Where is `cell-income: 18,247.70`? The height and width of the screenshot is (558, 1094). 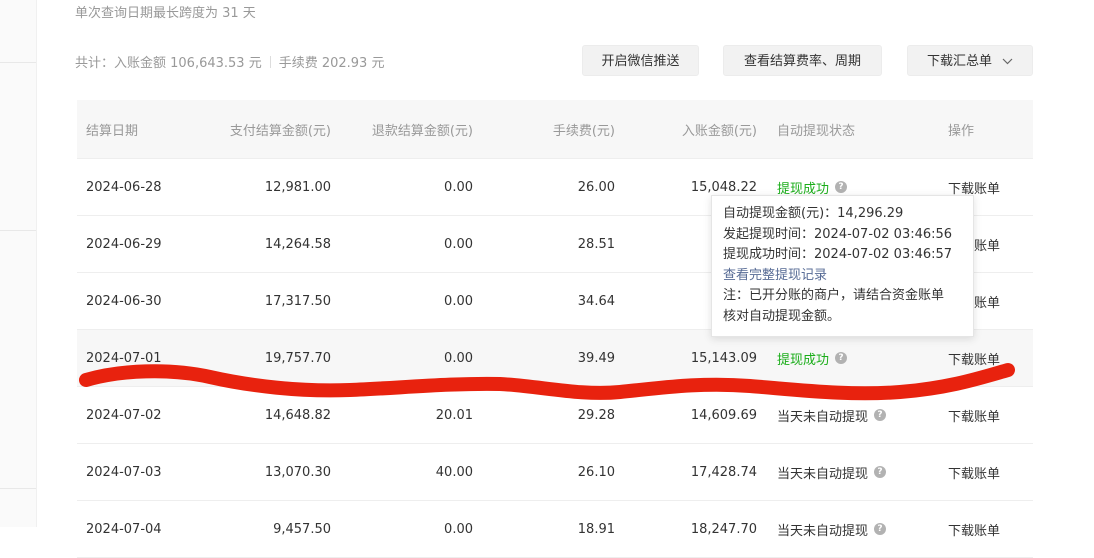 cell-income: 18,247.70 is located at coordinates (723, 529).